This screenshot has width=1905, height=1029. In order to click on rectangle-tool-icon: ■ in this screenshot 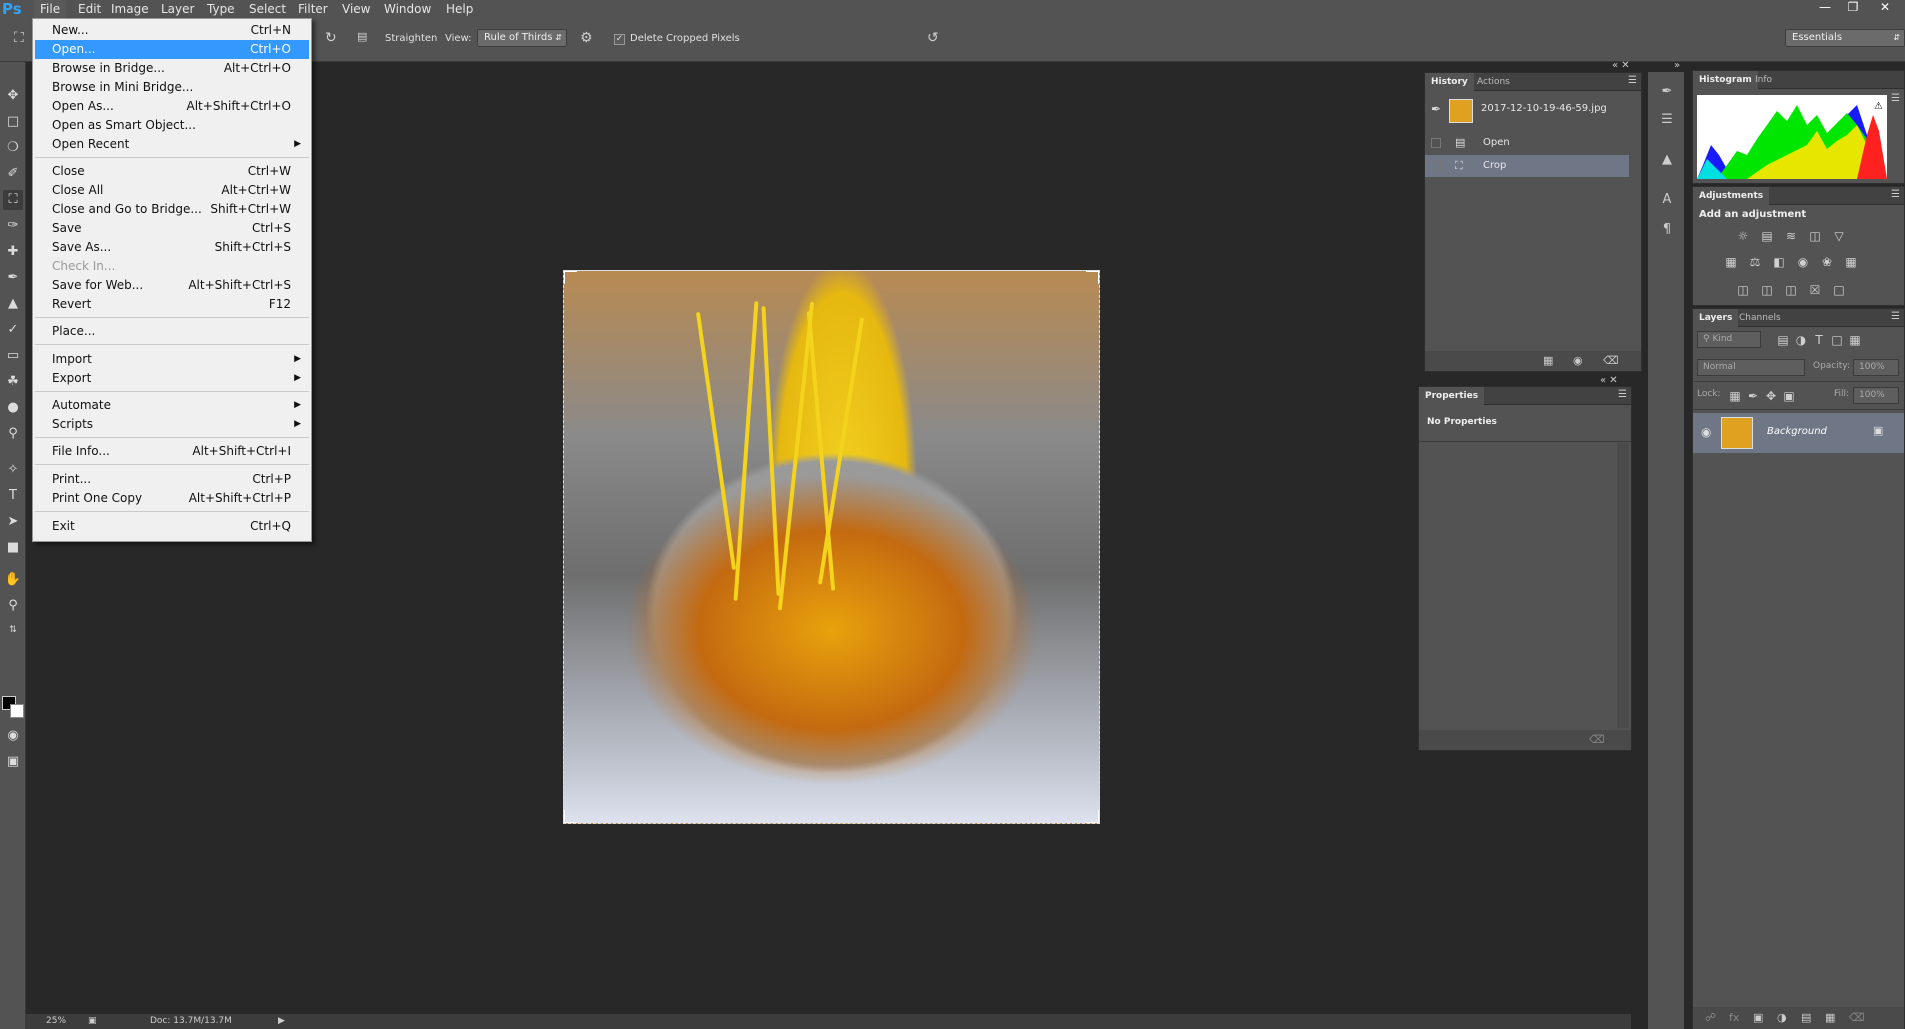, I will do `click(13, 548)`.